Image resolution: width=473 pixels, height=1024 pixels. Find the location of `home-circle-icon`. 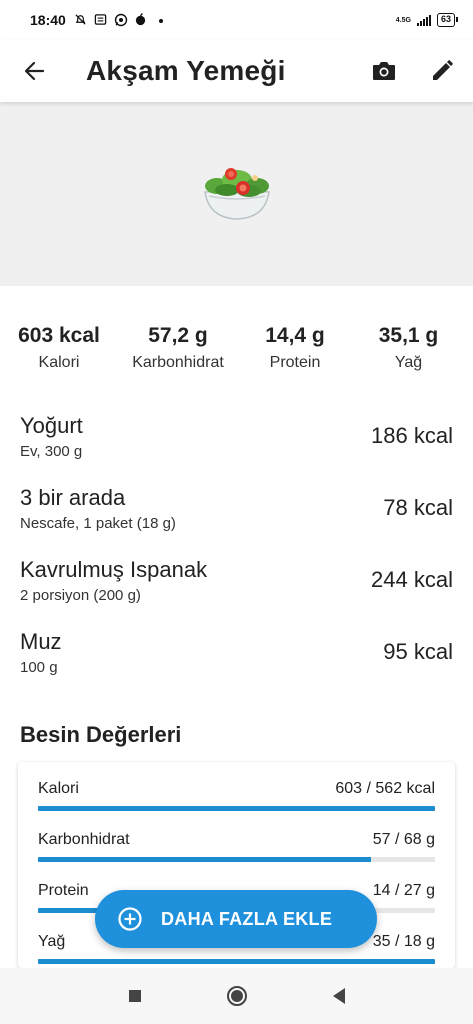

home-circle-icon is located at coordinates (237, 996).